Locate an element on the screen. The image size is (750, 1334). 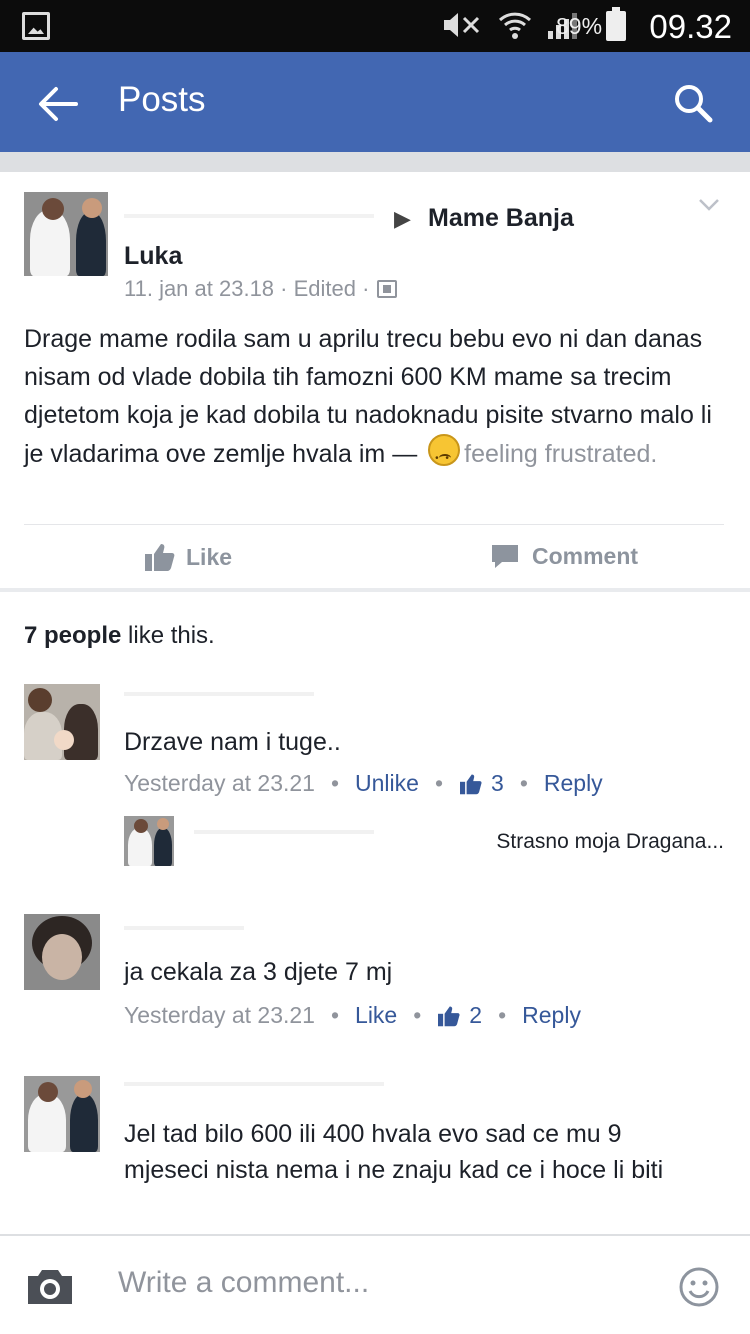
like-link: Like is located at coordinates (376, 1015).